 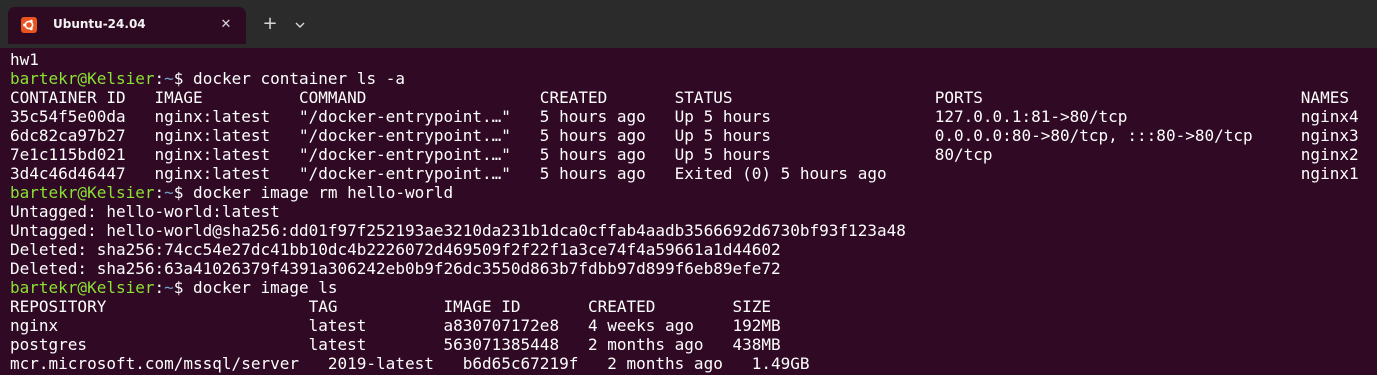 I want to click on command-text: docker image rm hello-world, so click(x=318, y=192).